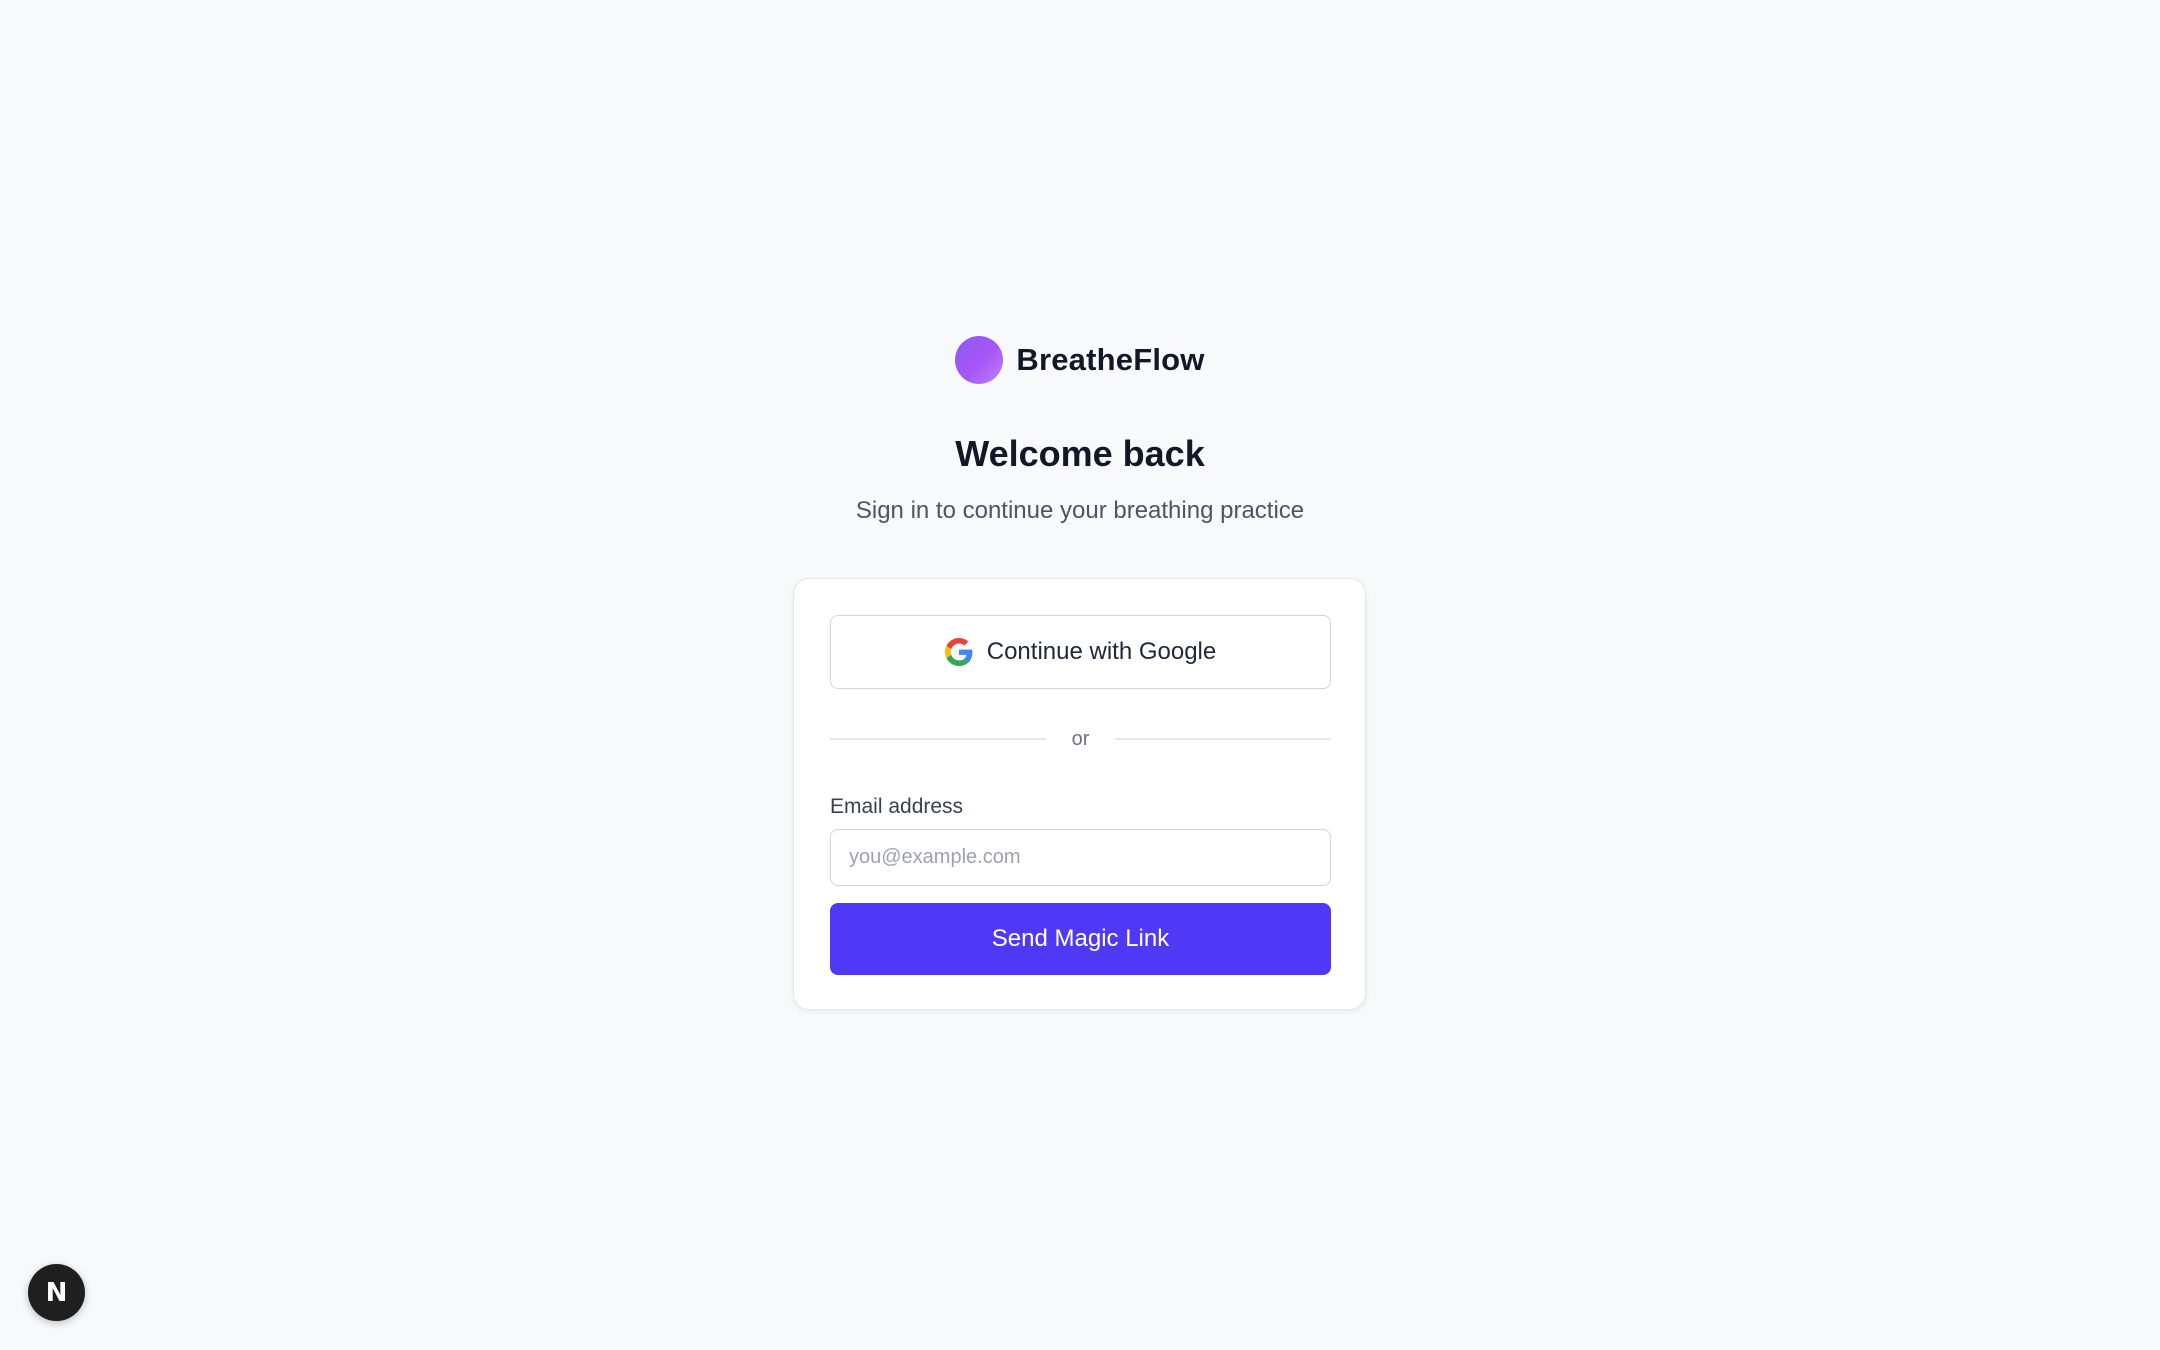 The image size is (2160, 1350). What do you see at coordinates (1223, 739) in the screenshot?
I see `divider-line-right` at bounding box center [1223, 739].